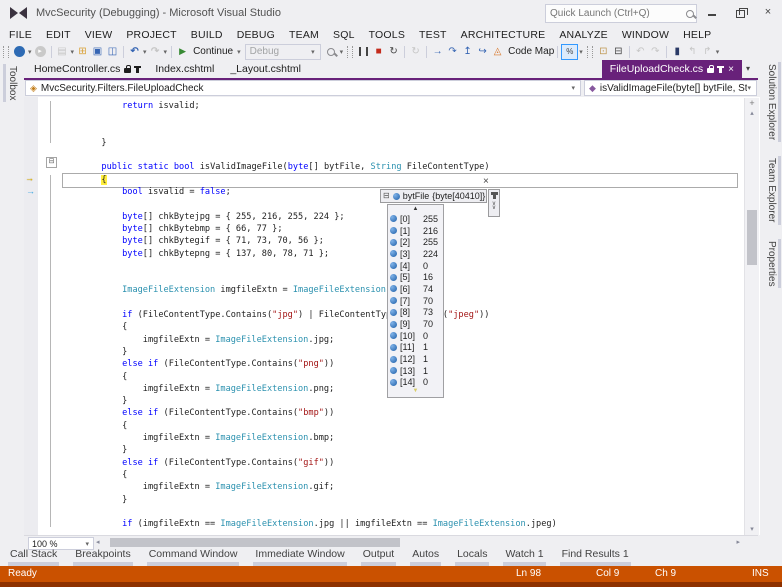 Image resolution: width=782 pixels, height=587 pixels. I want to click on splitter-grip-icon: +, so click(752, 103).